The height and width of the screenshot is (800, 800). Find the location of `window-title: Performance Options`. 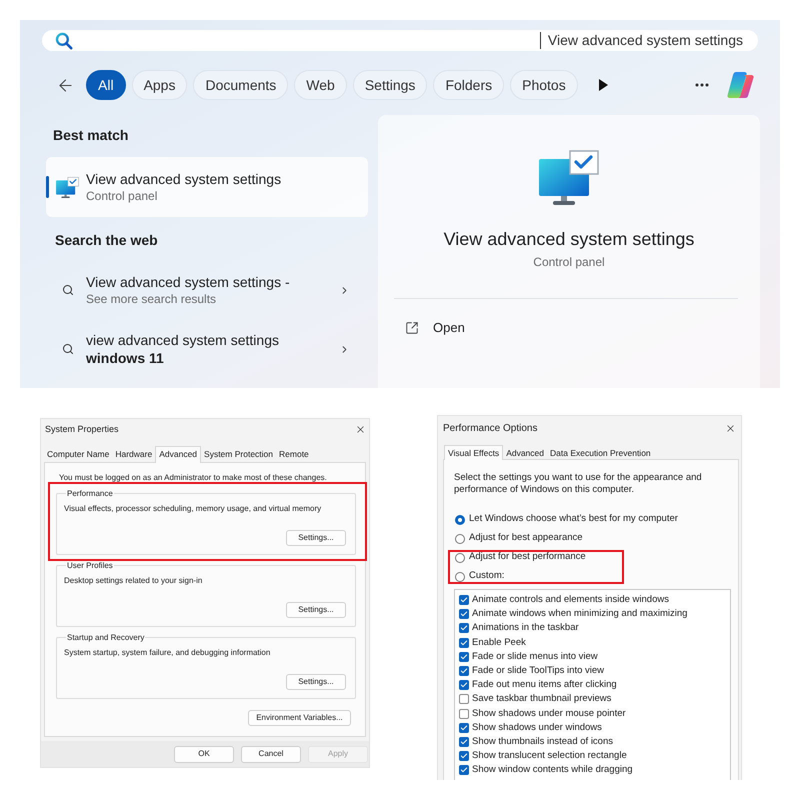

window-title: Performance Options is located at coordinates (490, 429).